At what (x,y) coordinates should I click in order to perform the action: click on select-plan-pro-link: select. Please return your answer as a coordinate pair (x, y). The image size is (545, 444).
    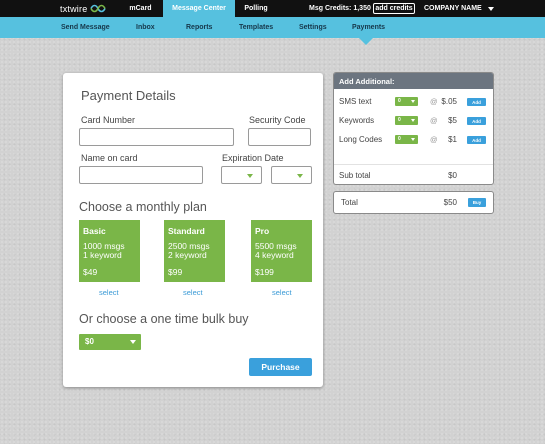
    Looking at the image, I should click on (282, 292).